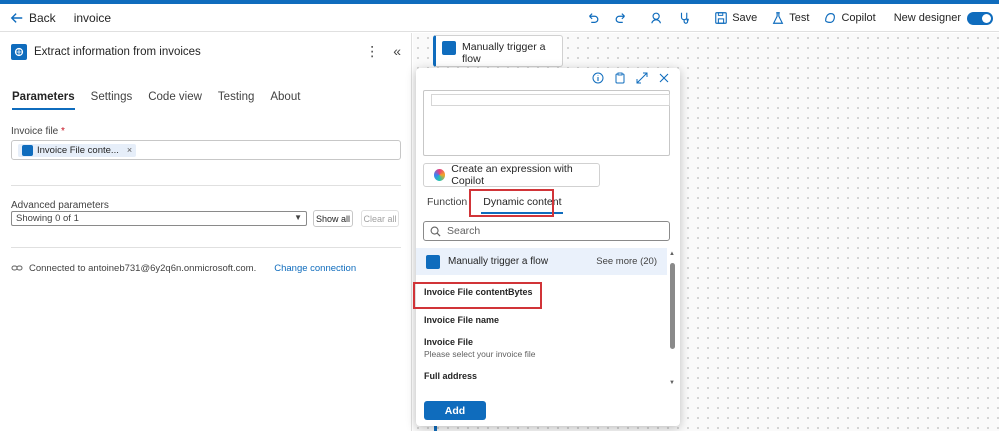 The height and width of the screenshot is (431, 999). What do you see at coordinates (657, 18) in the screenshot?
I see `assistant-icon` at bounding box center [657, 18].